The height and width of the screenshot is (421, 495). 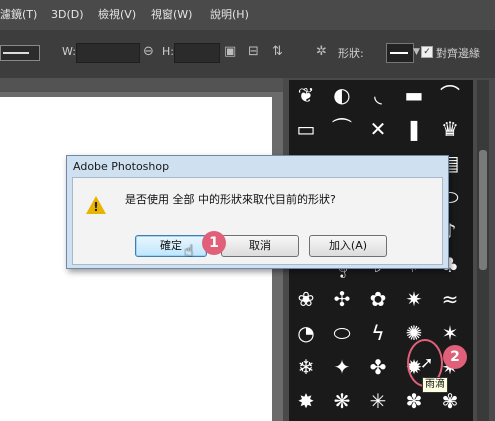 I want to click on shape-thumbnail: ◐, so click(x=342, y=95).